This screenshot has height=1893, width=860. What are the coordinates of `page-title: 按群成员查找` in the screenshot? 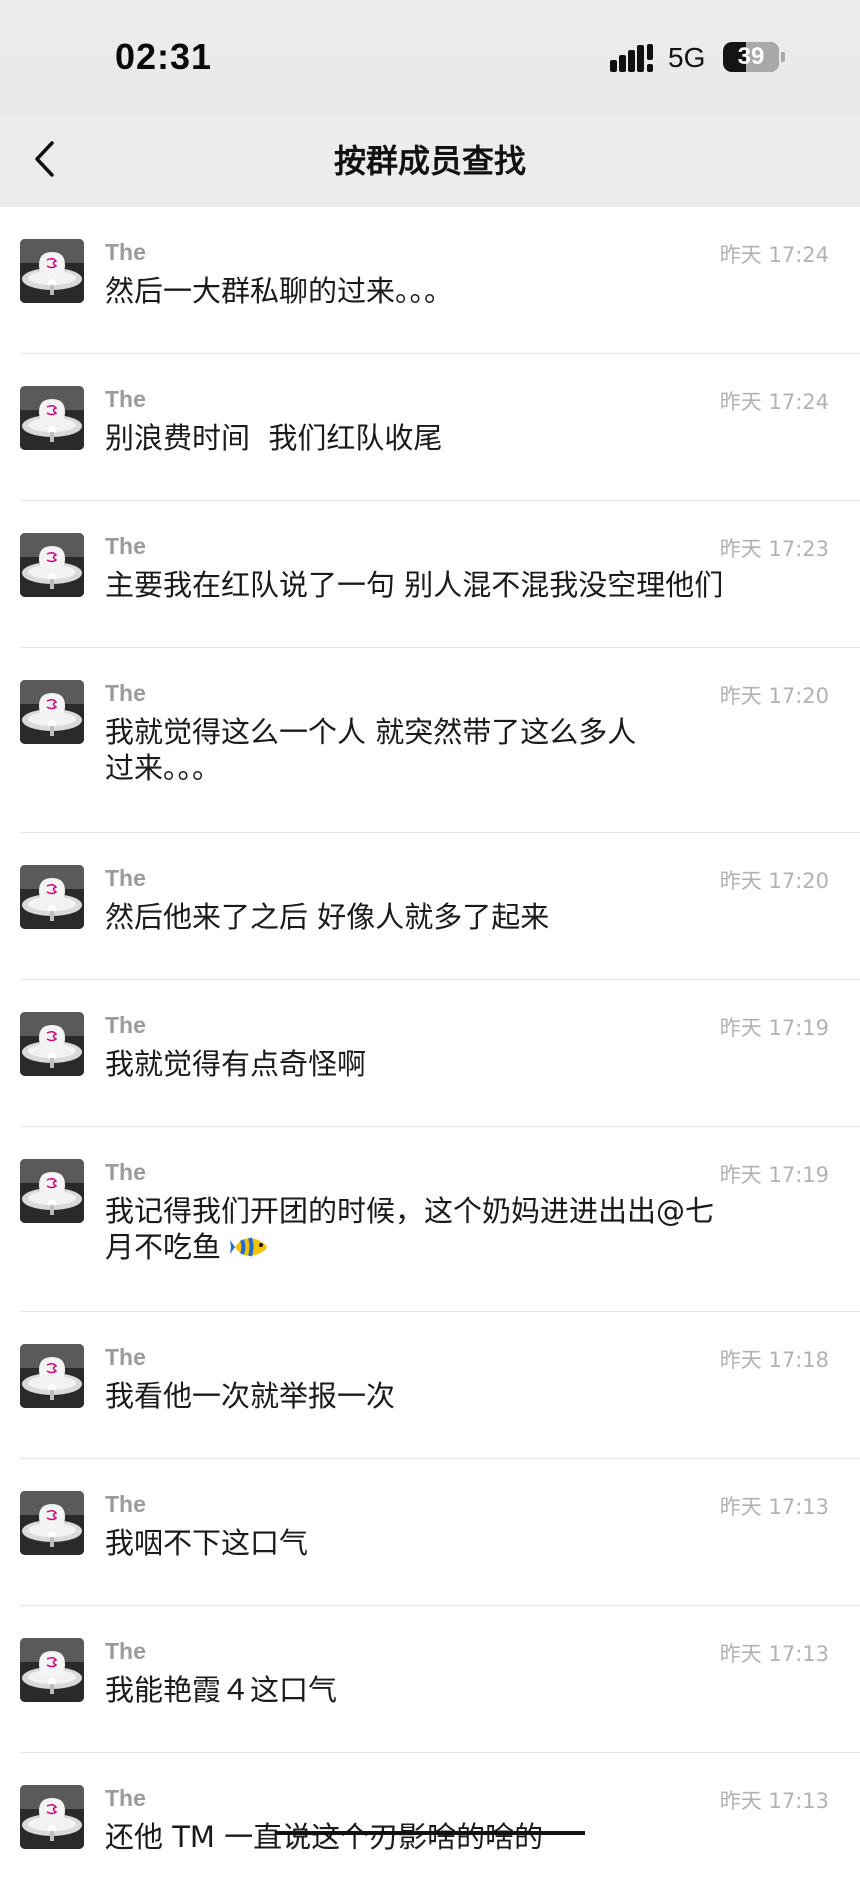 It's located at (429, 161).